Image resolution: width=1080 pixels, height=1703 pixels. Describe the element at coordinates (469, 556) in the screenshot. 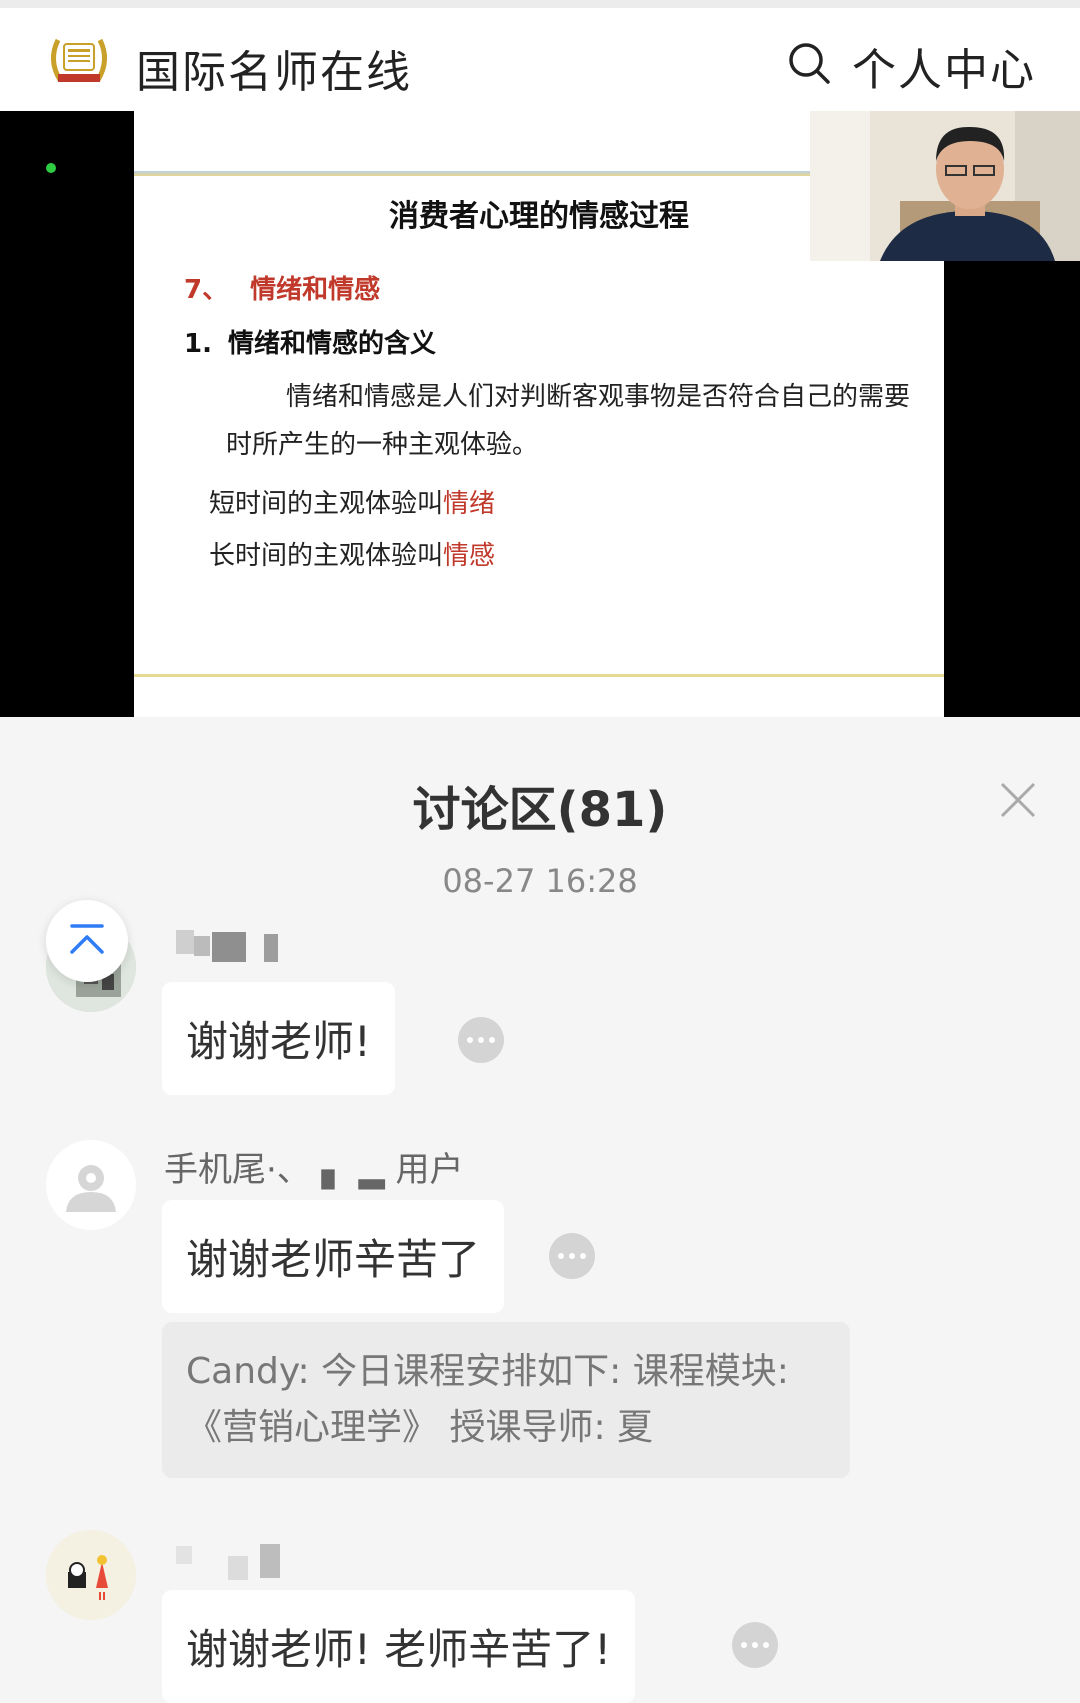

I see `line-keyword: 情感` at that location.